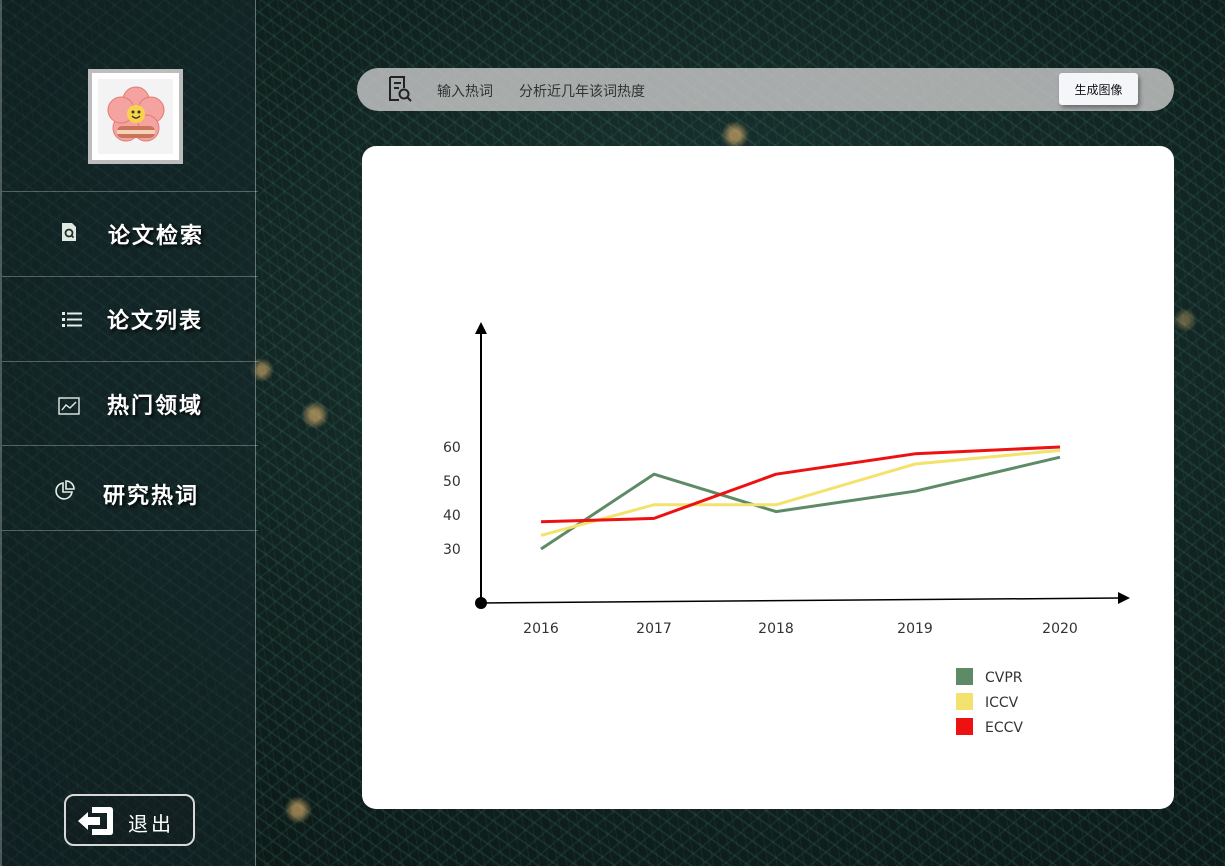 This screenshot has height=866, width=1225. Describe the element at coordinates (481, 328) in the screenshot. I see `y-axis-arrow` at that location.